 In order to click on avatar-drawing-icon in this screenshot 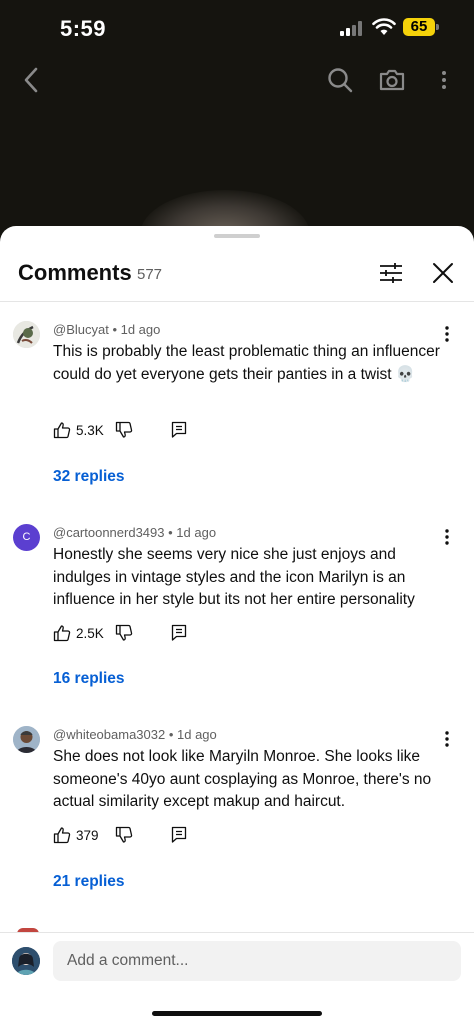, I will do `click(26, 334)`.